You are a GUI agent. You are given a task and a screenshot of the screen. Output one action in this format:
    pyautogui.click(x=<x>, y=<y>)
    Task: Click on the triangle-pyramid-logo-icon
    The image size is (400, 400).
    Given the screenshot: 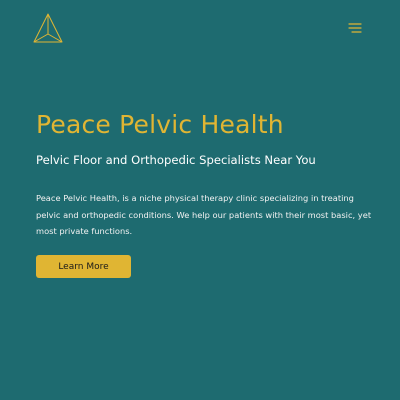 What is the action you would take?
    pyautogui.click(x=48, y=28)
    